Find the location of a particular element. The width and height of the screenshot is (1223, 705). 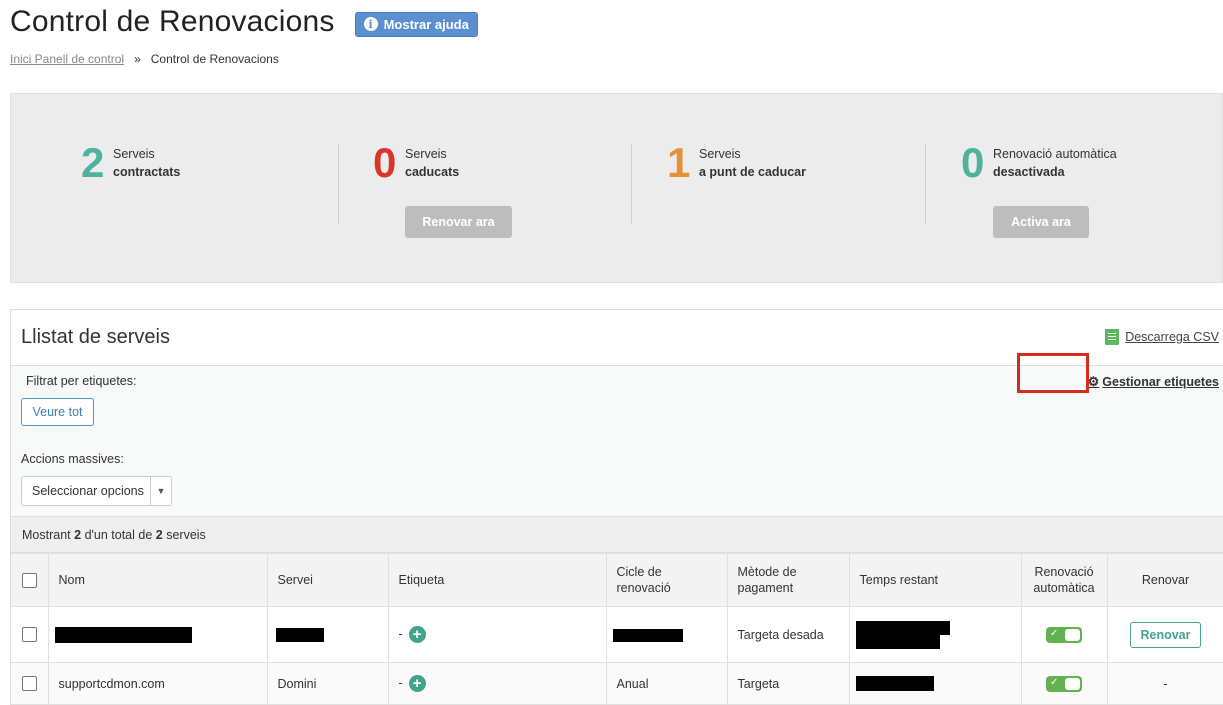

stat-expired-value: 0 is located at coordinates (385, 162).